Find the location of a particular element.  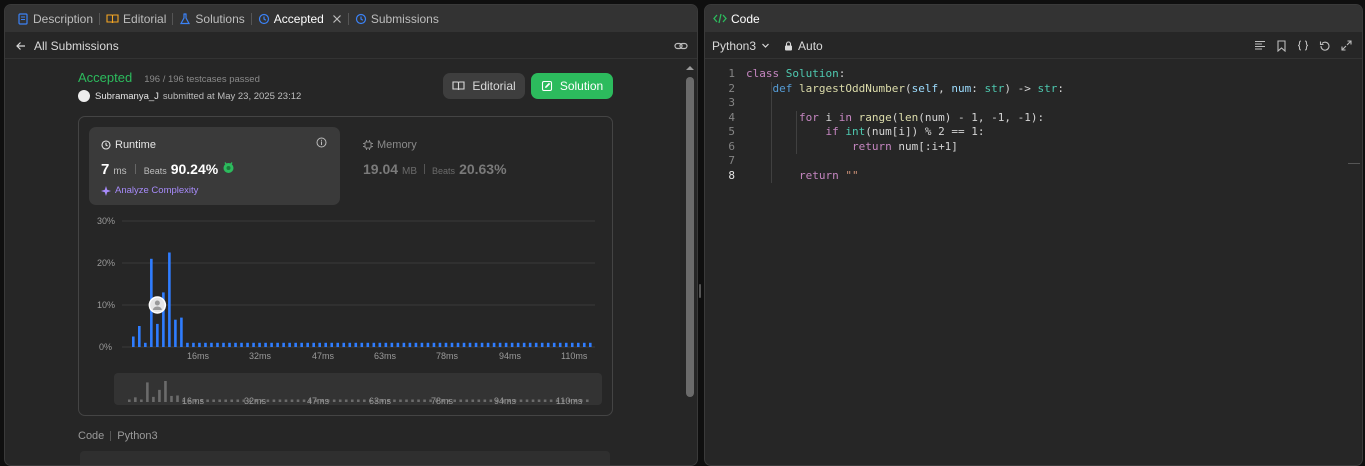

tab-submissions: Submissions is located at coordinates (397, 18).